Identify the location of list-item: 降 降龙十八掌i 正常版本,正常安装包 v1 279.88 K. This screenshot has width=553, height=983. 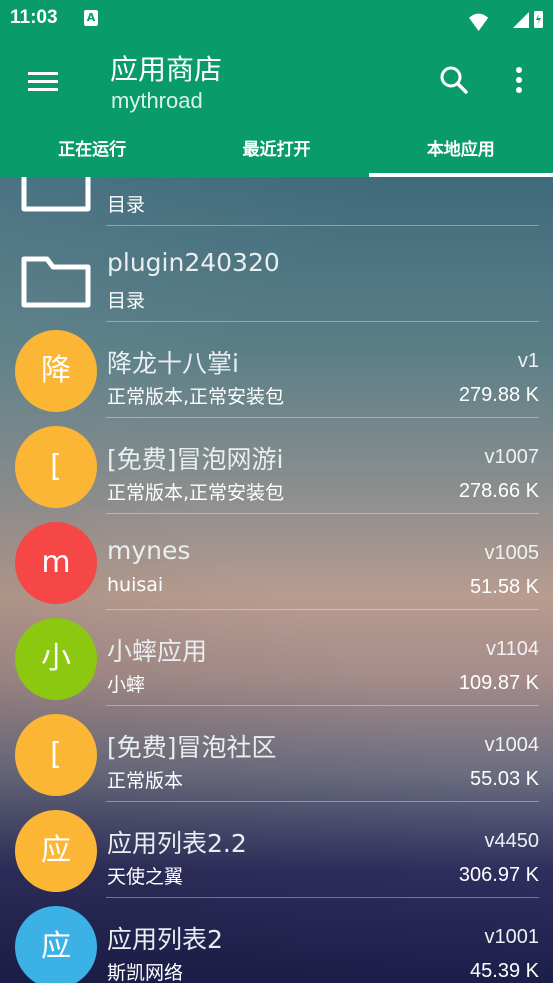
(276, 370).